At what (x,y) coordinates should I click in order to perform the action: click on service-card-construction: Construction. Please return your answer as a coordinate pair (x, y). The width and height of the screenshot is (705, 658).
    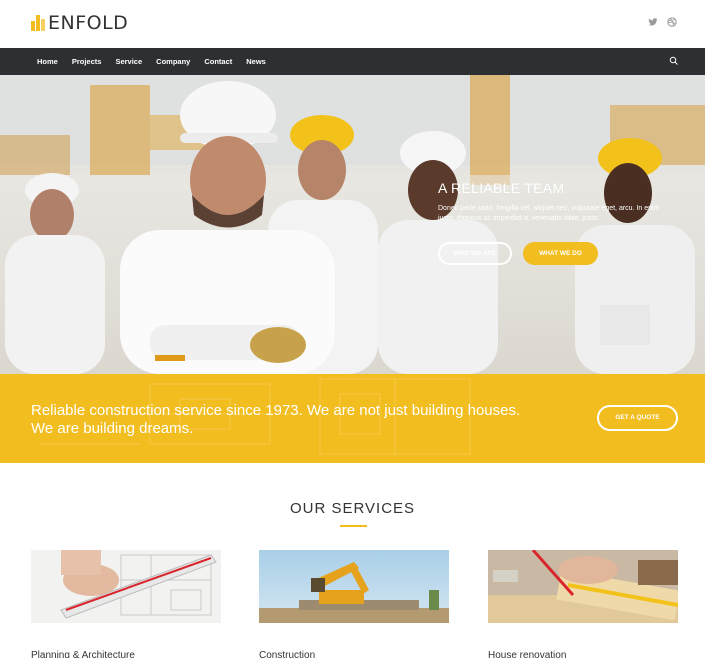
    Looking at the image, I should click on (354, 604).